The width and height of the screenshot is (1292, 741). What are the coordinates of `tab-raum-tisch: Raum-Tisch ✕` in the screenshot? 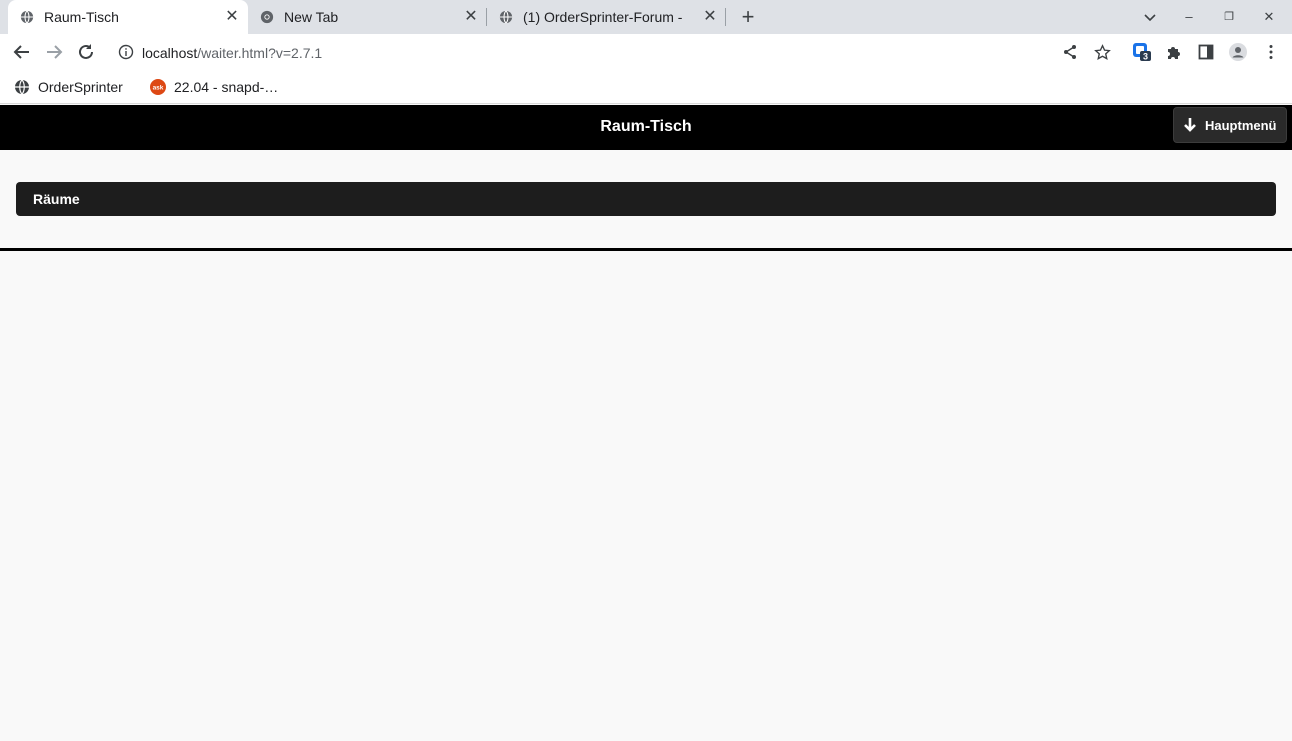 It's located at (128, 17).